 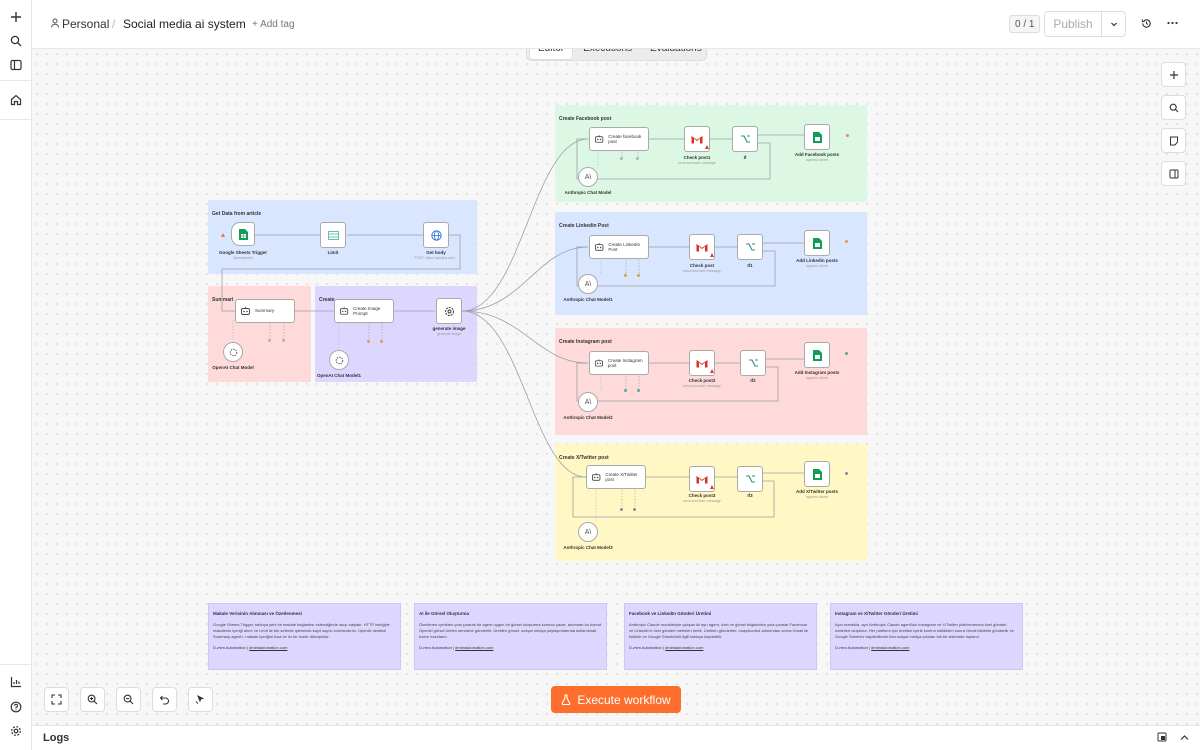 I want to click on tab-editor: Editor, so click(x=551, y=54).